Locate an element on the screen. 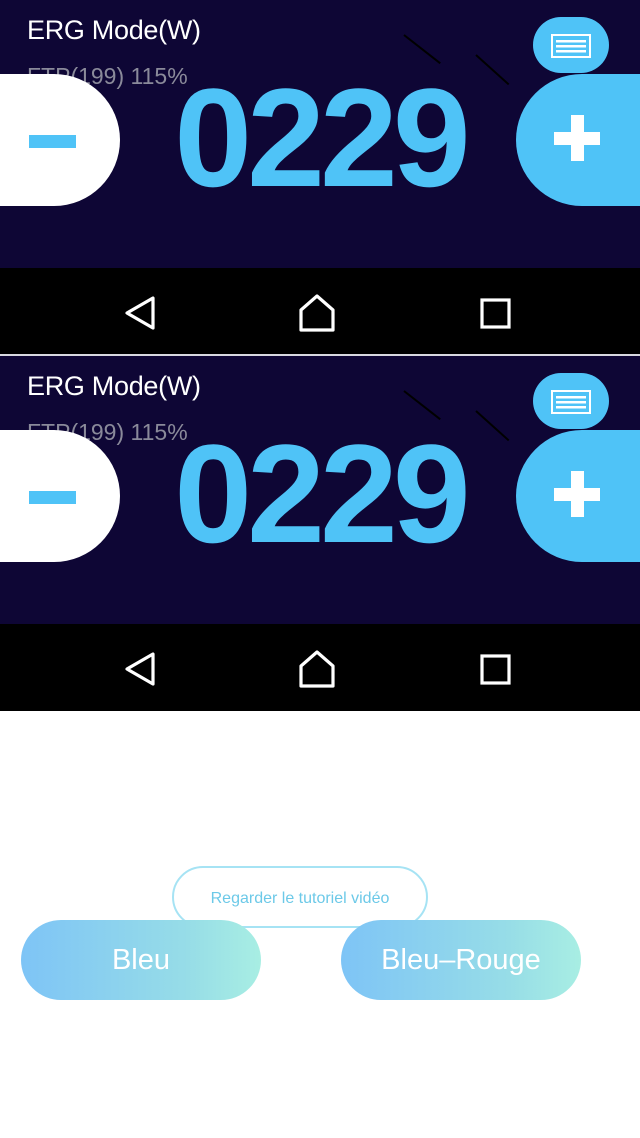 This screenshot has height=1138, width=640. watch-tutorial-button: Regarder le tutoriel vidéo is located at coordinates (300, 897).